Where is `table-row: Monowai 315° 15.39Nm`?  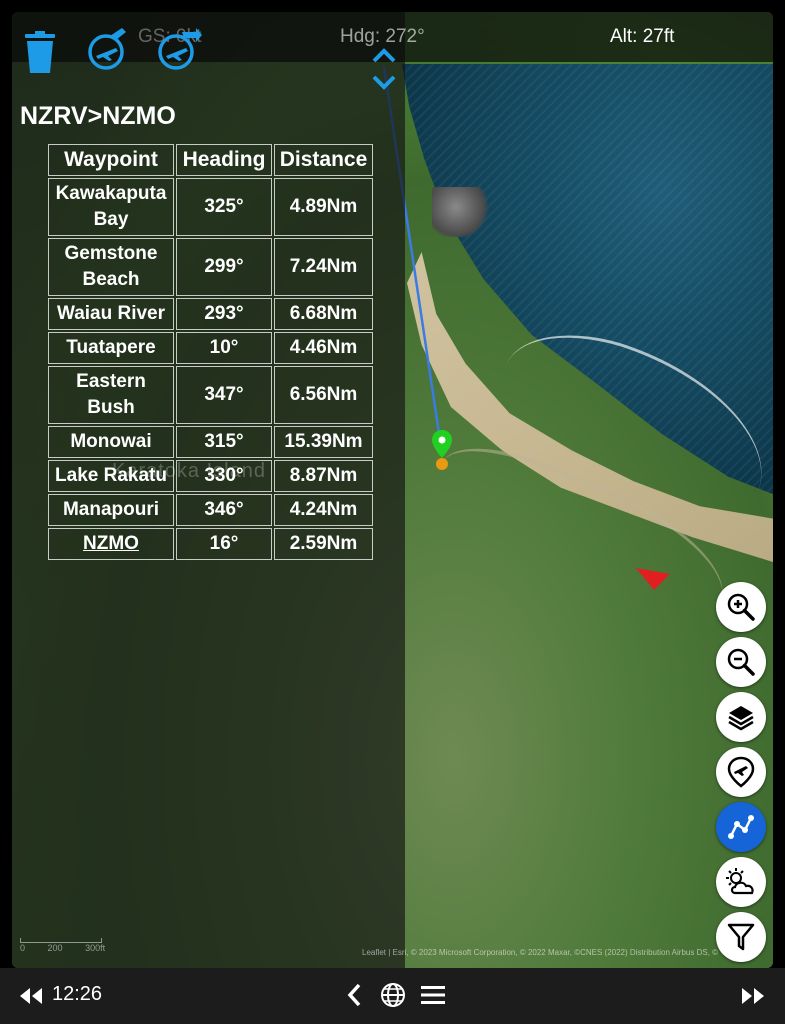
table-row: Monowai 315° 15.39Nm is located at coordinates (210, 442).